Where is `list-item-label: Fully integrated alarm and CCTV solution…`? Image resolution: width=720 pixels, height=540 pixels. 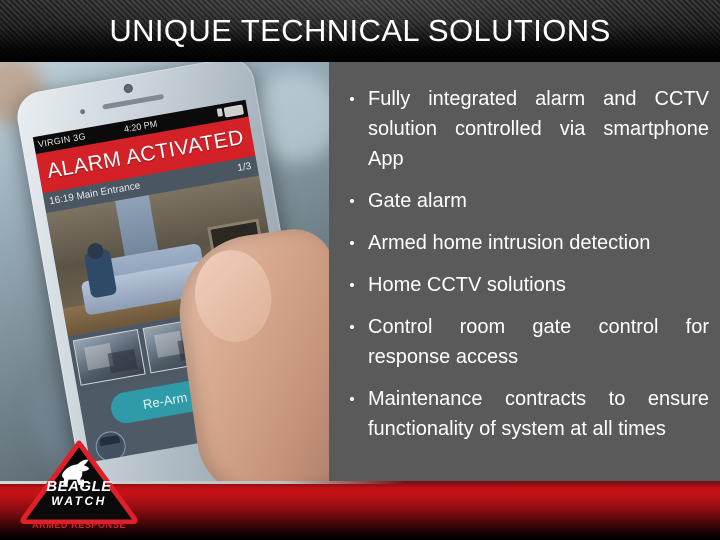 list-item-label: Fully integrated alarm and CCTV solution… is located at coordinates (538, 129).